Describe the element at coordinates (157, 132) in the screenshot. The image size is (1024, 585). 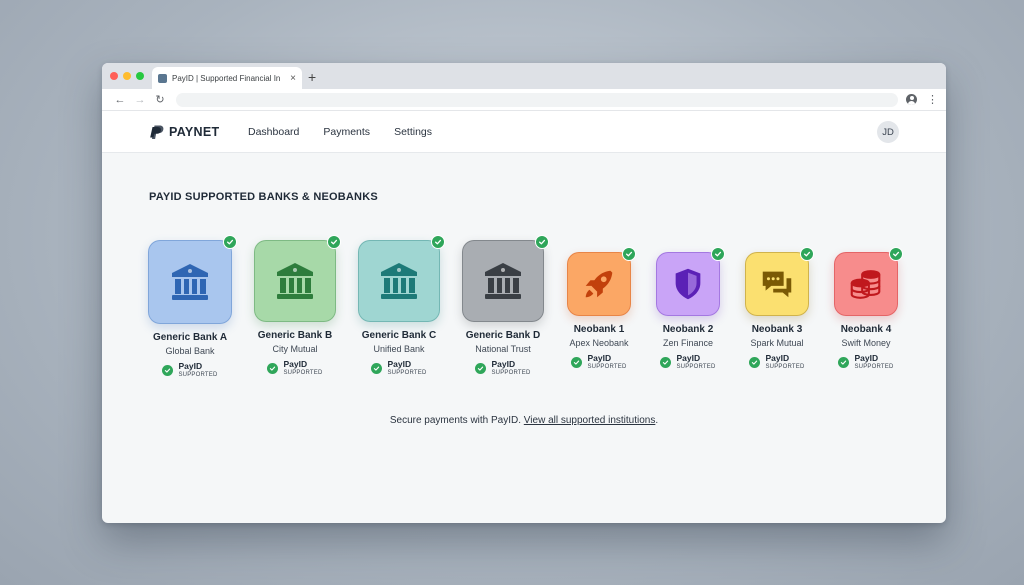
I see `paynet-logo-icon` at that location.